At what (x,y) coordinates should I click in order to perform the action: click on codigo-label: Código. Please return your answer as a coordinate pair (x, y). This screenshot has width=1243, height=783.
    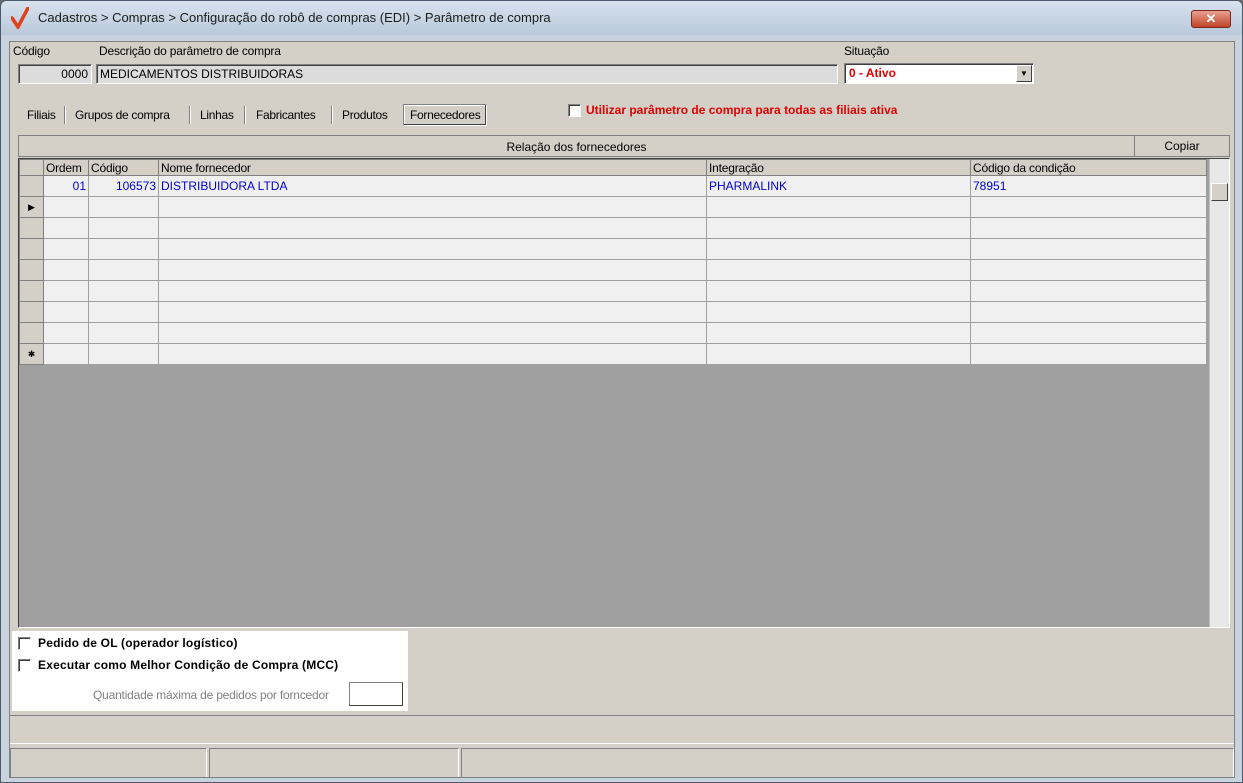
    Looking at the image, I should click on (31, 51).